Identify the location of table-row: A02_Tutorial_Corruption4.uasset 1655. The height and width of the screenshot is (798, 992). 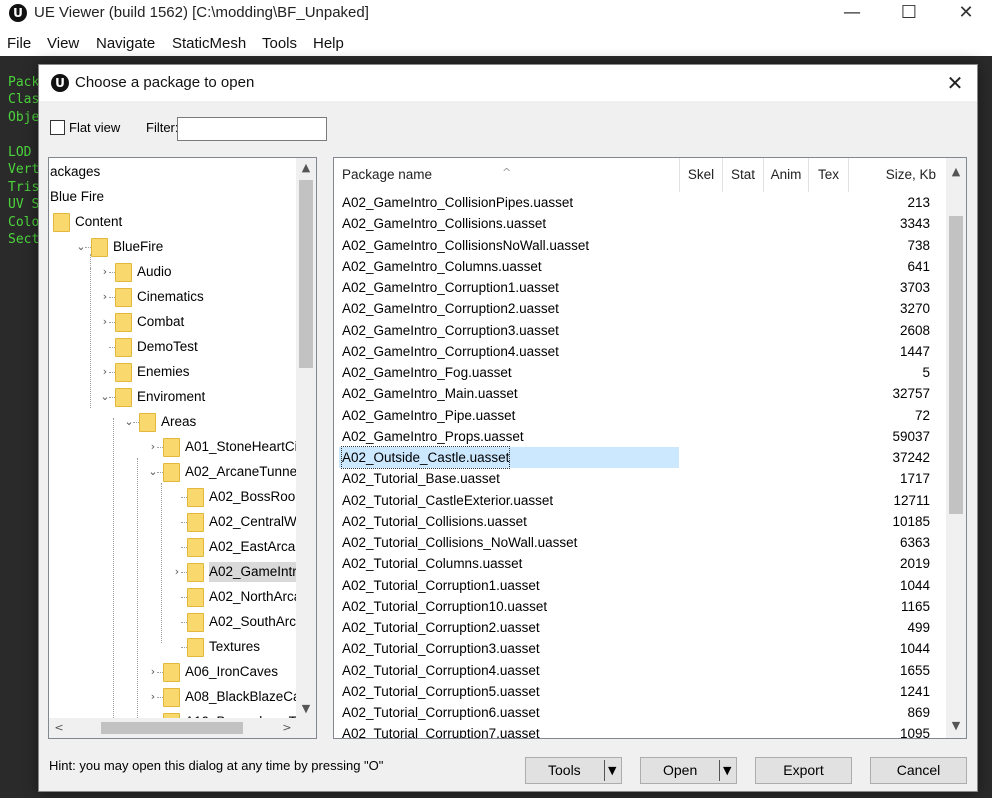
(640, 670).